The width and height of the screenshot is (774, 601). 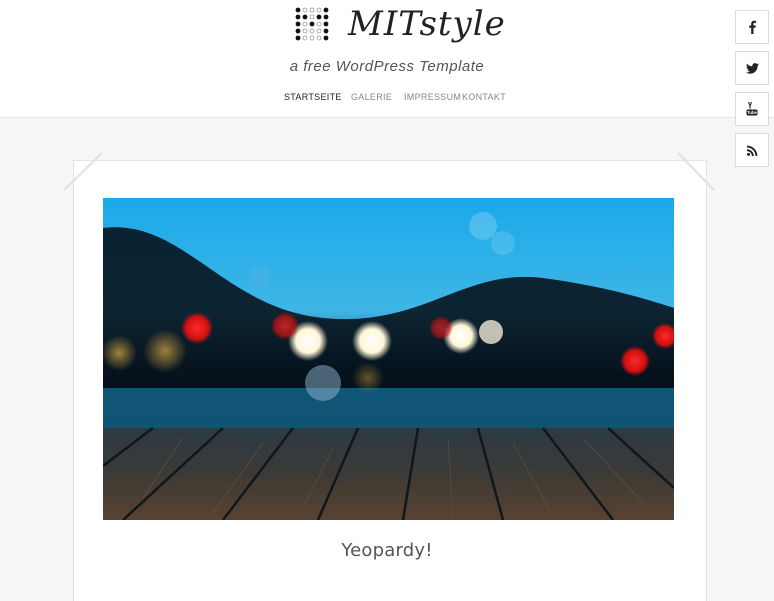 I want to click on rss-icon, so click(x=751, y=150).